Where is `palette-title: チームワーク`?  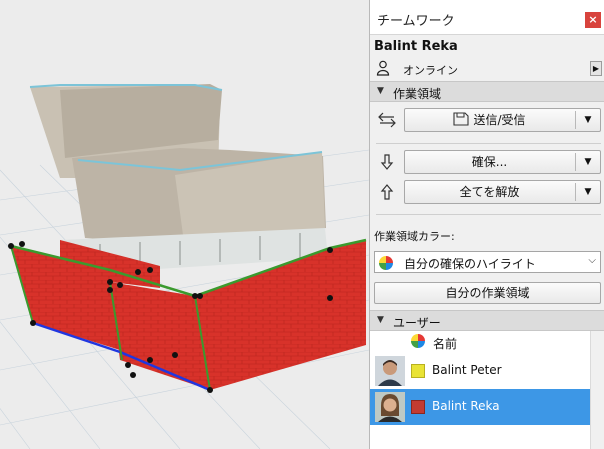 palette-title: チームワーク is located at coordinates (416, 21).